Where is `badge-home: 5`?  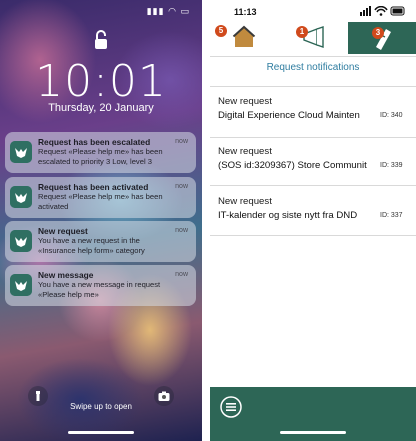
badge-home: 5 is located at coordinates (221, 31).